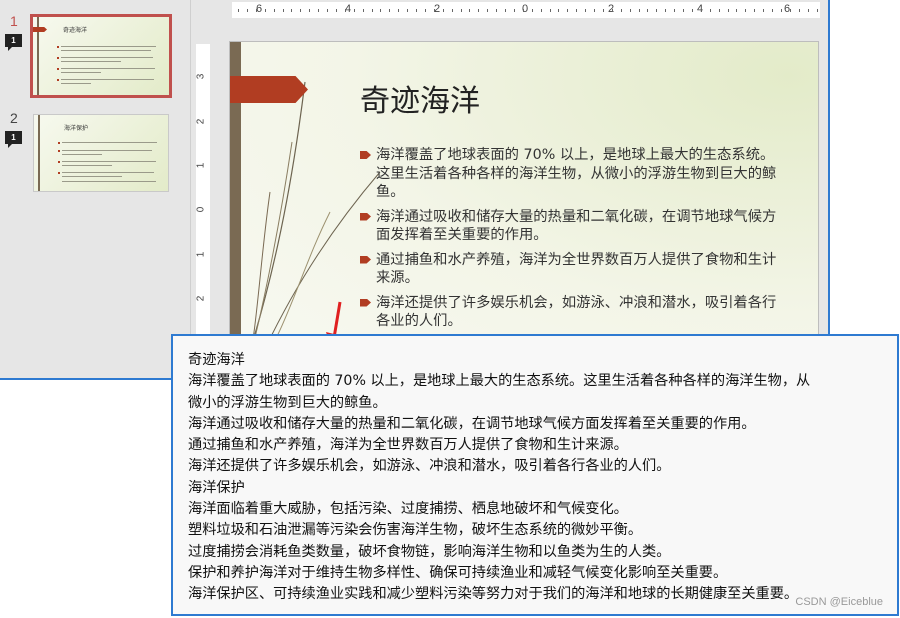 The width and height of the screenshot is (900, 618). What do you see at coordinates (526, 10) in the screenshot?
I see `horizontal-ruler: 6 4 2 0 2 4 6` at bounding box center [526, 10].